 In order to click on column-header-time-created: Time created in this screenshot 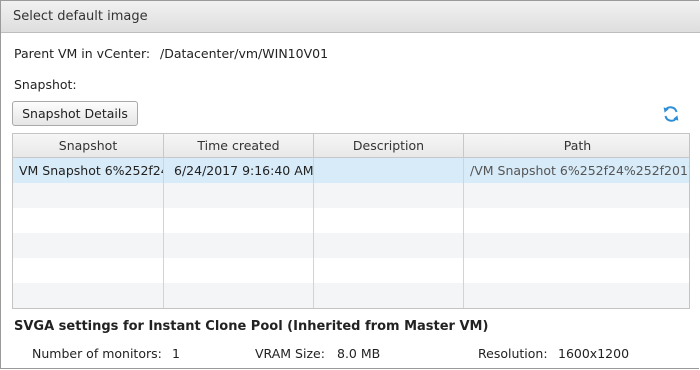, I will do `click(239, 145)`.